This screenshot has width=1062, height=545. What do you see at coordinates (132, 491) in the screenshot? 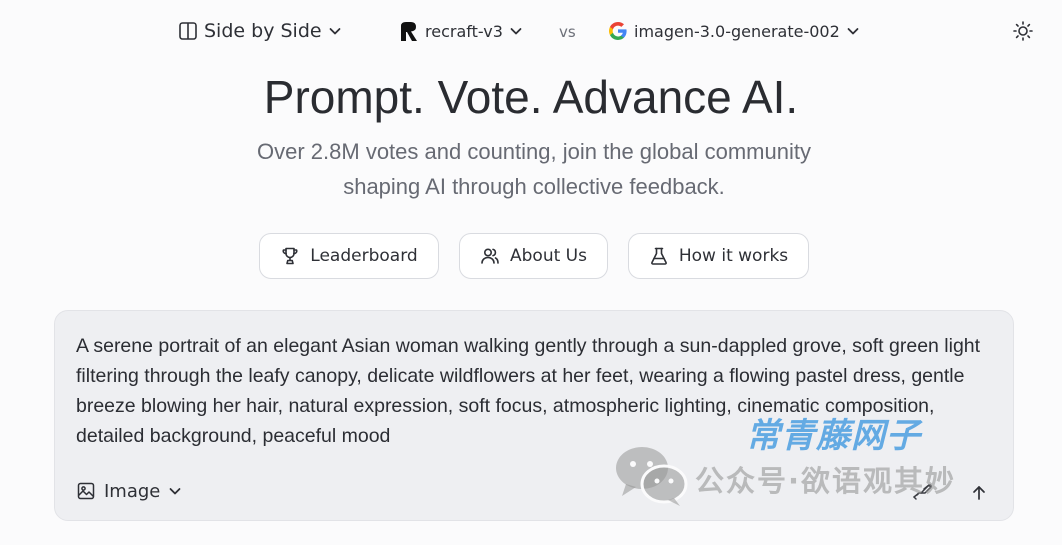
I see `modality-label: Image` at bounding box center [132, 491].